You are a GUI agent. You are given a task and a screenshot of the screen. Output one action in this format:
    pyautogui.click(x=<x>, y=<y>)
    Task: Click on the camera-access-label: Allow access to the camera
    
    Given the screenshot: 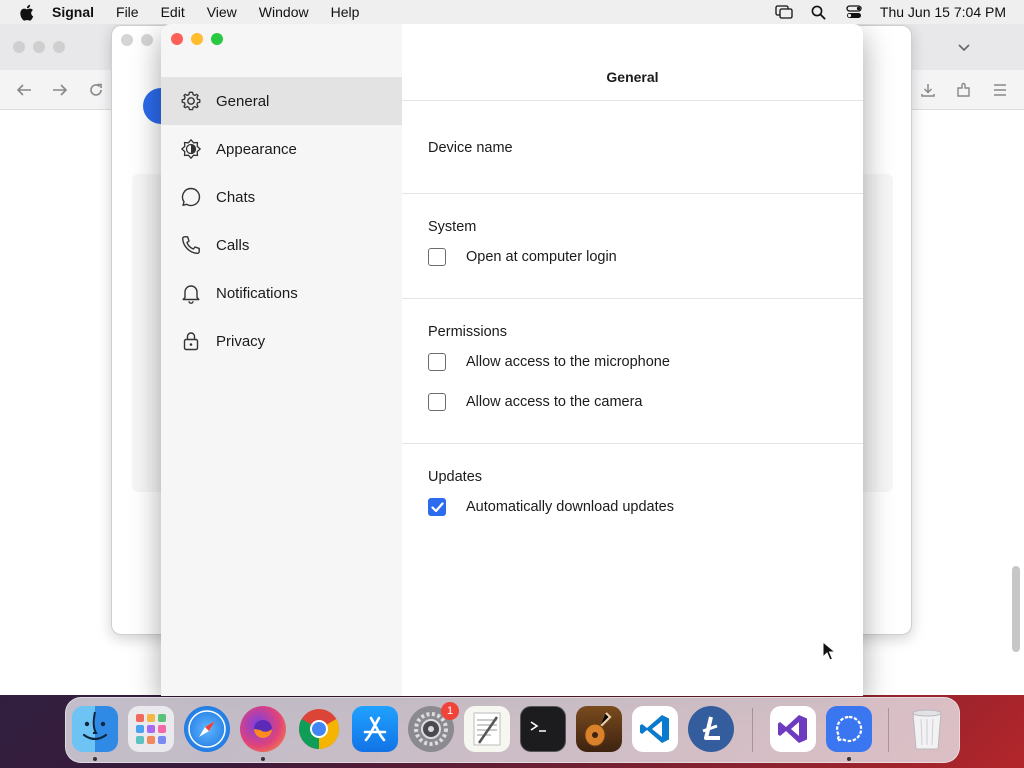 What is the action you would take?
    pyautogui.click(x=554, y=402)
    